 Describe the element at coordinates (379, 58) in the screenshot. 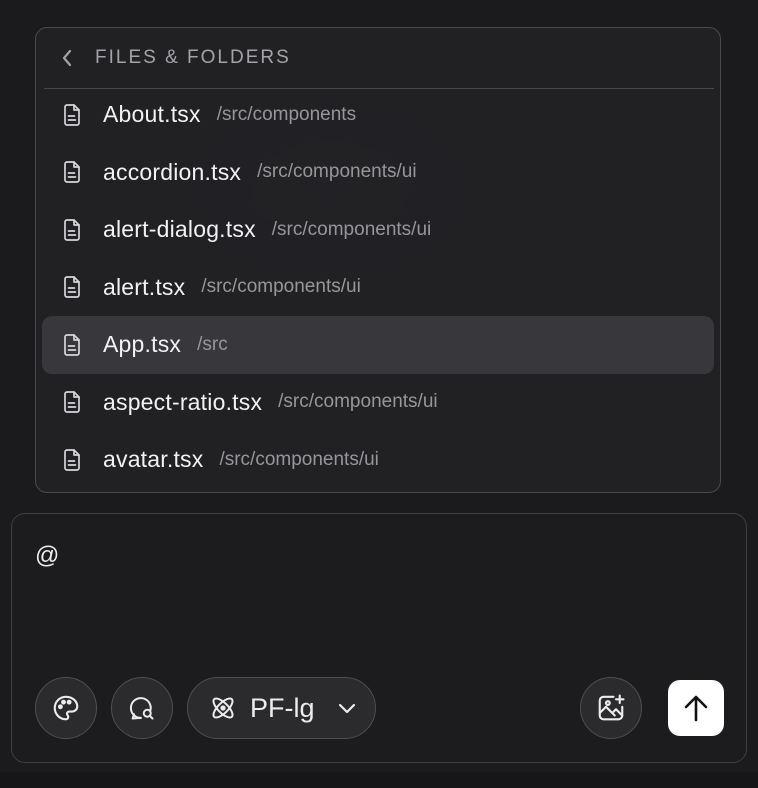

I see `popup-header: FILES & FOLDERS` at that location.